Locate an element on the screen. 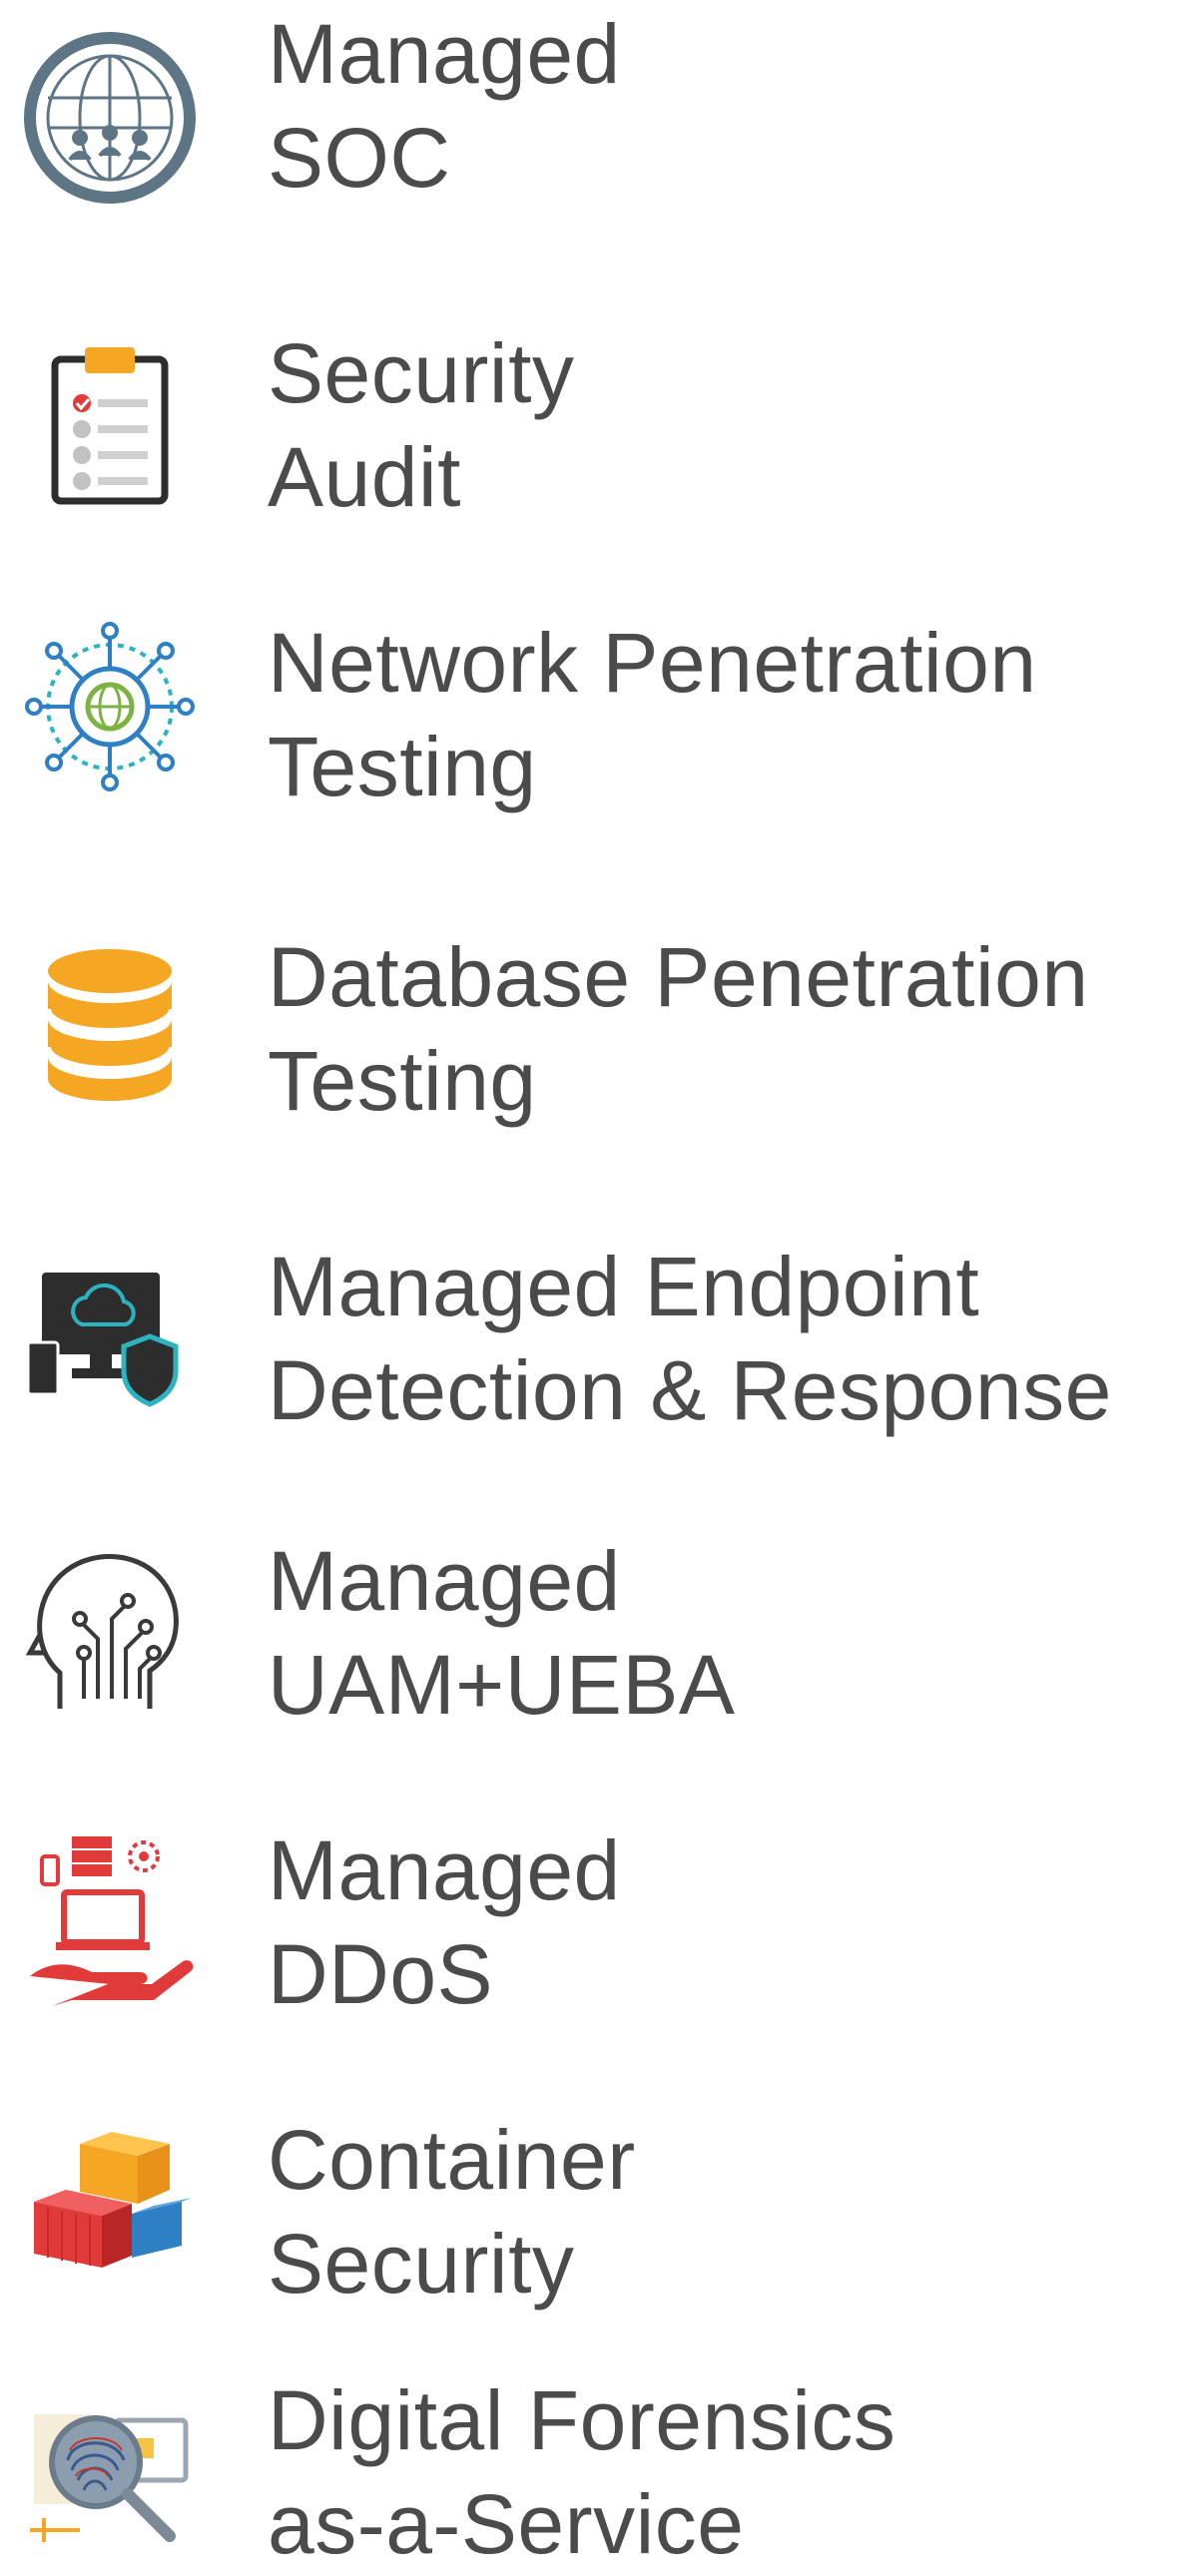 This screenshot has width=1182, height=2576. service-label: Managed DDoS is located at coordinates (444, 1922).